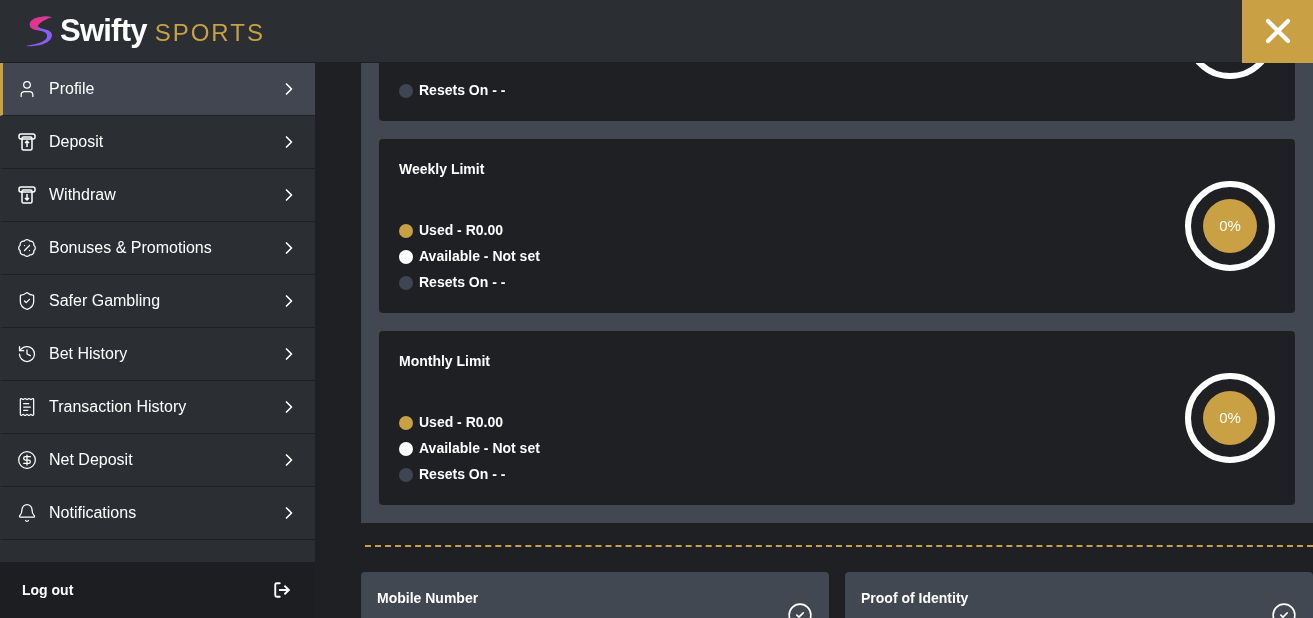  Describe the element at coordinates (27, 195) in the screenshot. I see `withdraw-icon` at that location.